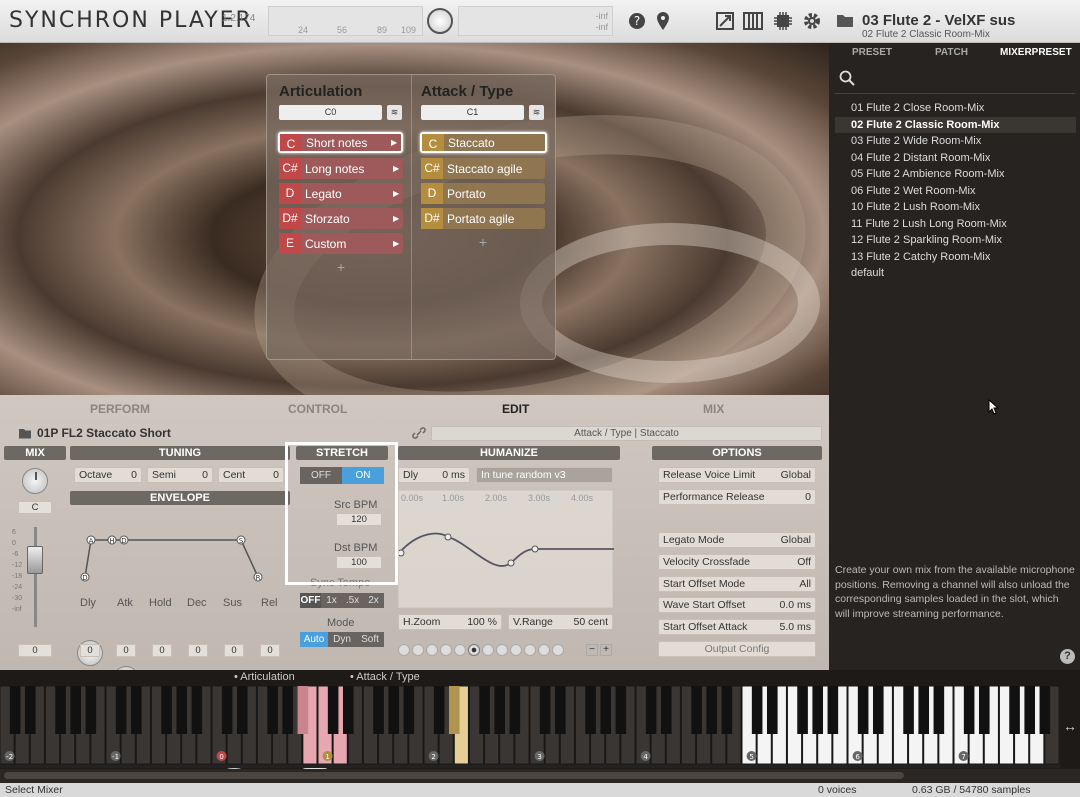 This screenshot has width=1080, height=797. Describe the element at coordinates (198, 650) in the screenshot. I see `dec-value: 0` at that location.